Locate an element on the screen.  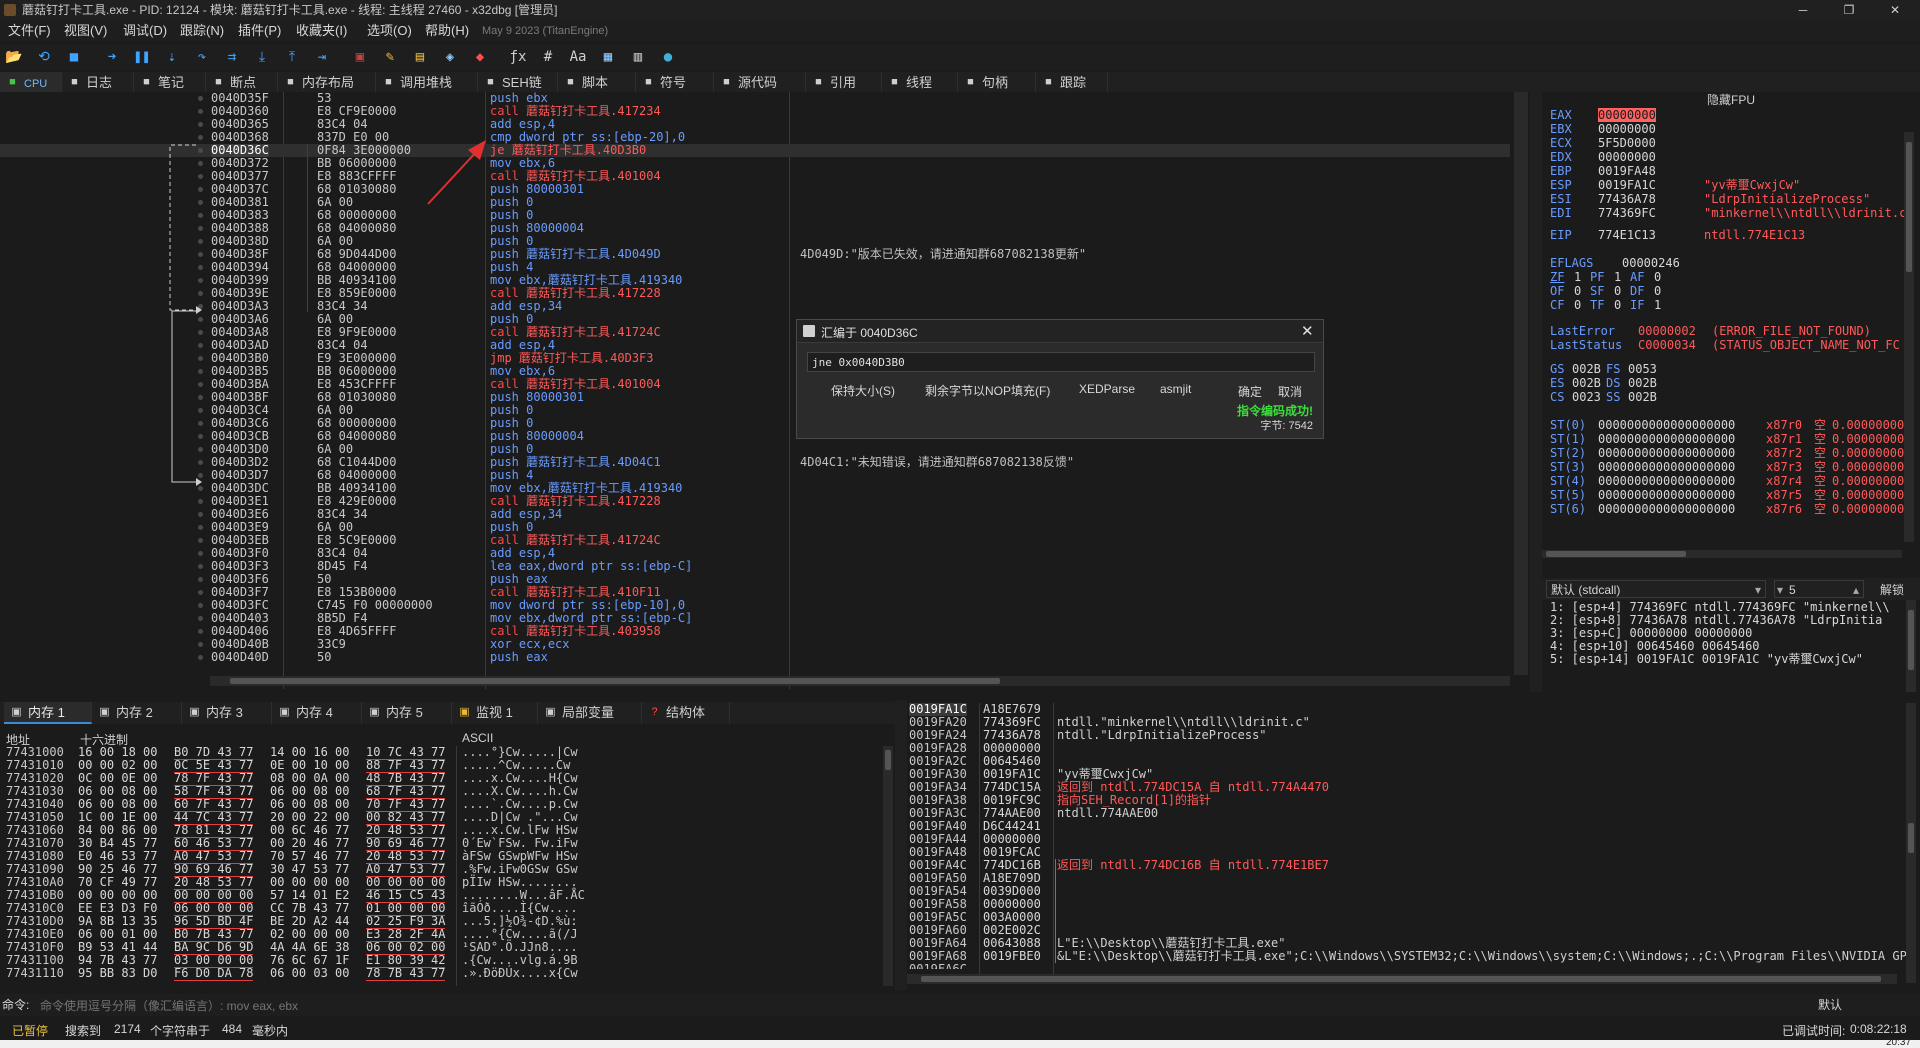
tab-script: ■ 脚本 is located at coordinates (597, 83).